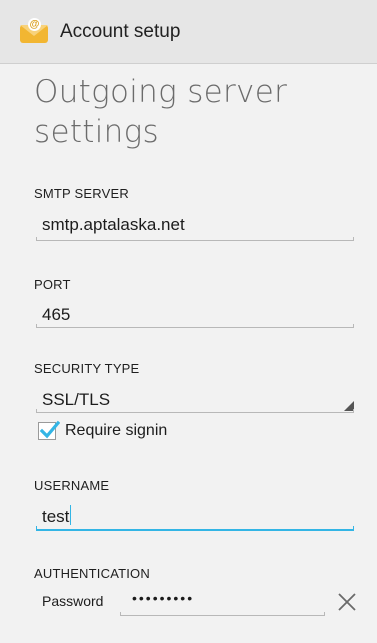 This screenshot has height=643, width=377. Describe the element at coordinates (120, 31) in the screenshot. I see `action-bar-title: Account setup` at that location.